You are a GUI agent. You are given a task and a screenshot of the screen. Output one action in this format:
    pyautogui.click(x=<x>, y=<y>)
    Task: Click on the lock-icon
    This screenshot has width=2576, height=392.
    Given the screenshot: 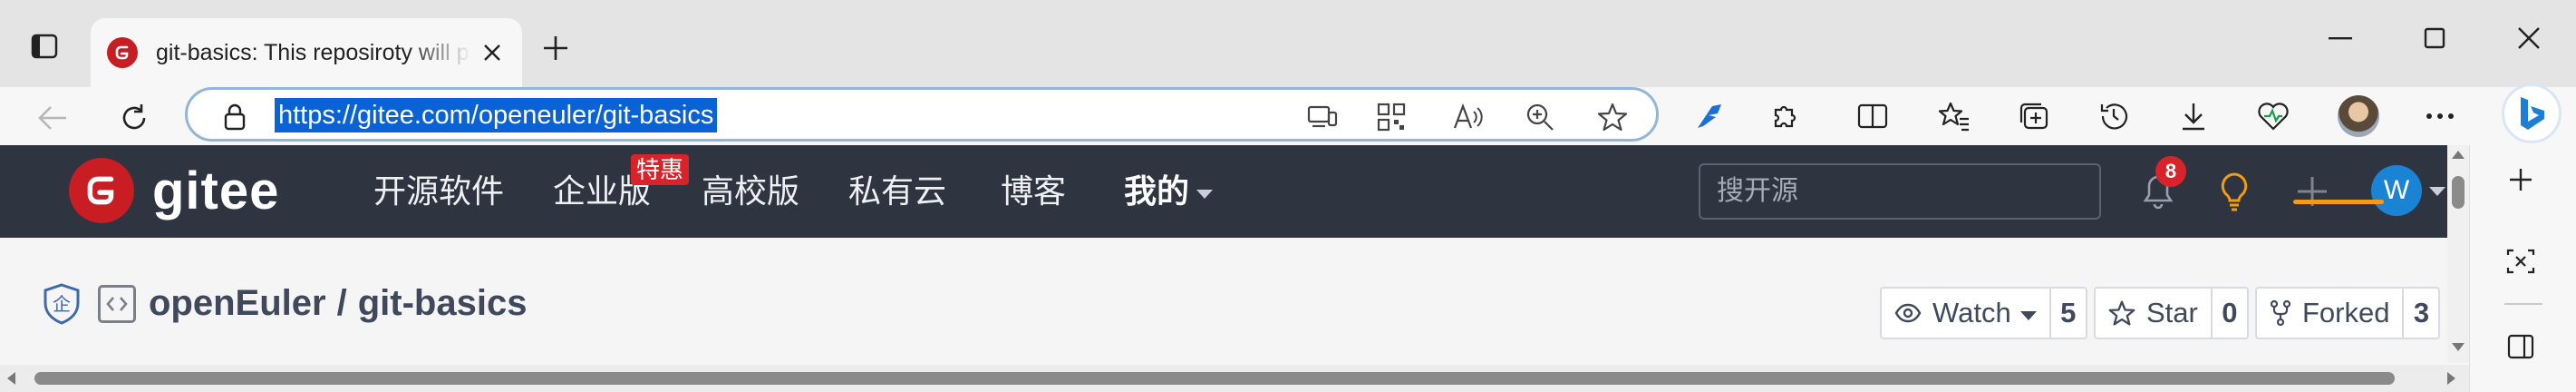 What is the action you would take?
    pyautogui.click(x=234, y=117)
    